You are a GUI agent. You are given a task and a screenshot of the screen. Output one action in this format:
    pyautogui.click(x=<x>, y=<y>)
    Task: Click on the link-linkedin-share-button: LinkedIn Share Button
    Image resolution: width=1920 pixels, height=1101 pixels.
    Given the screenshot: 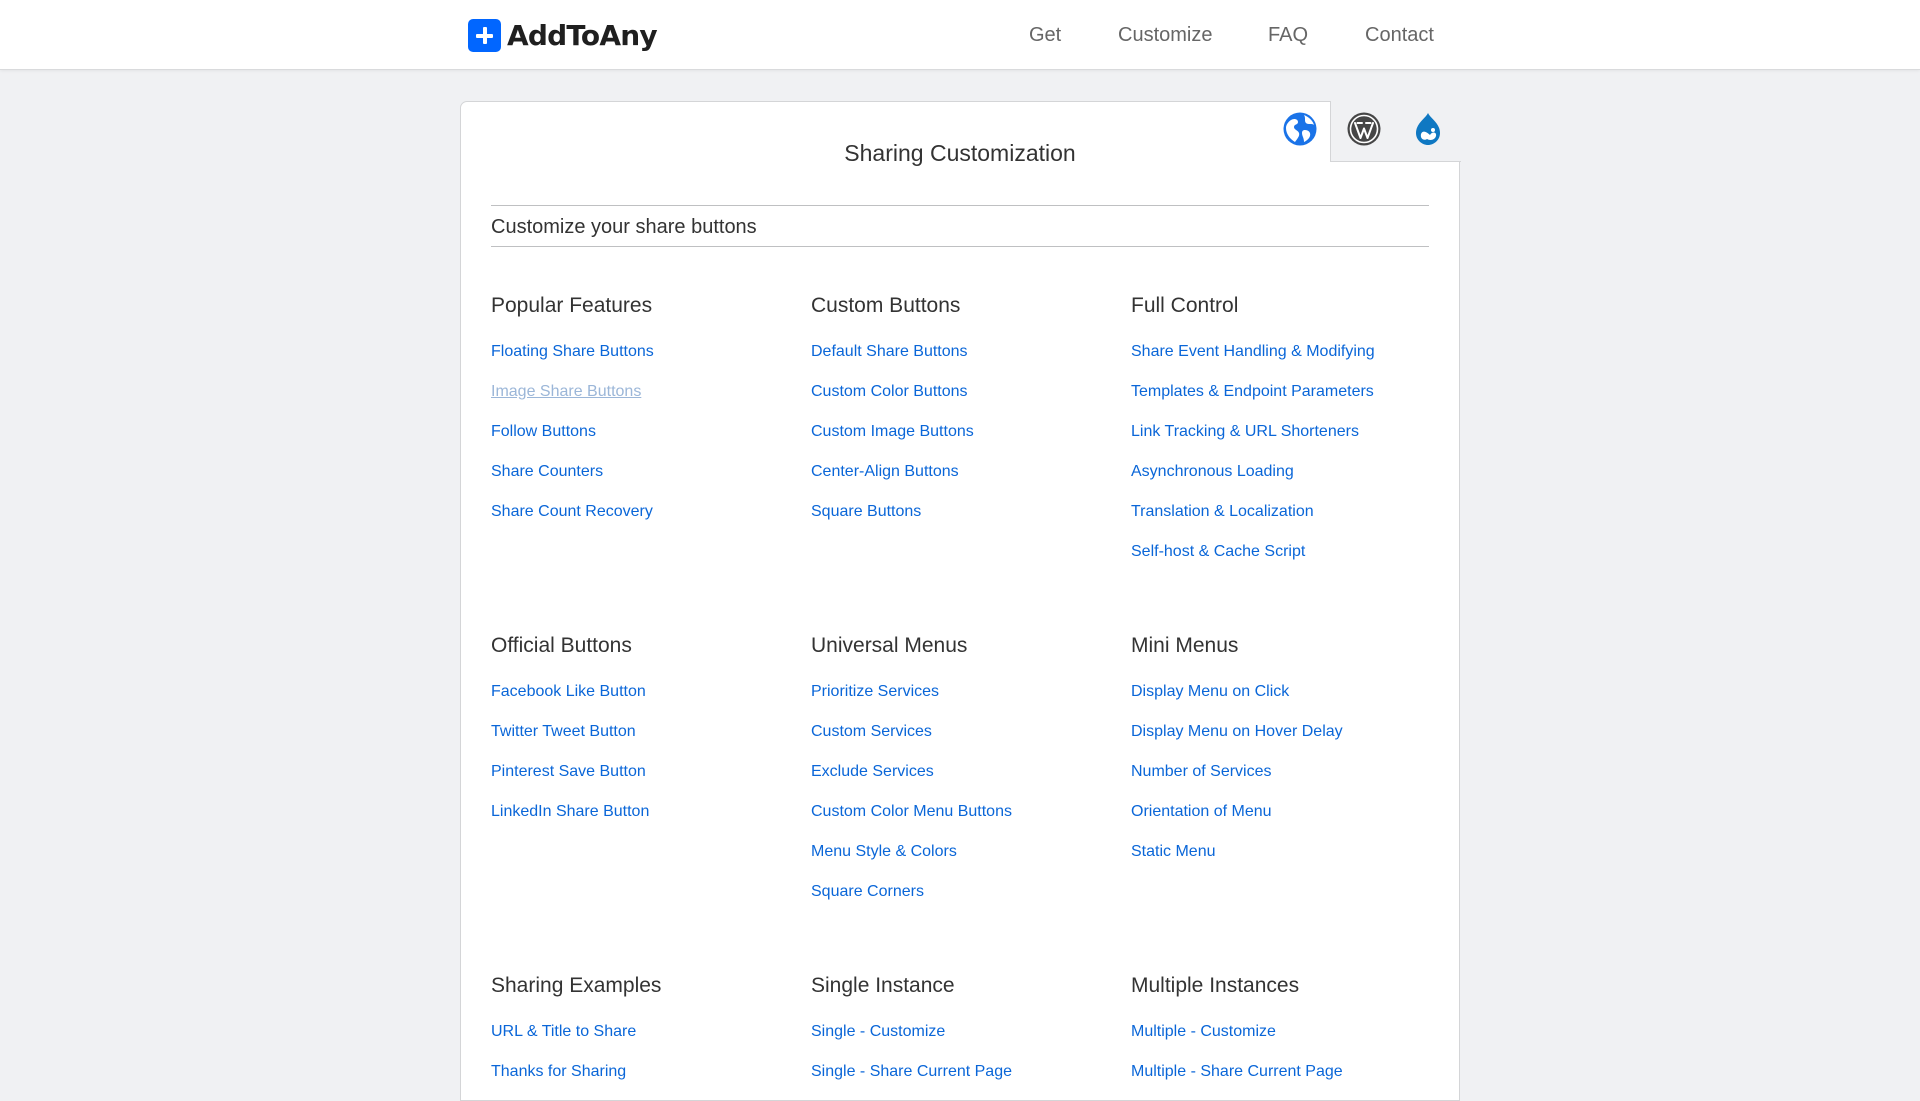 What is the action you would take?
    pyautogui.click(x=570, y=812)
    